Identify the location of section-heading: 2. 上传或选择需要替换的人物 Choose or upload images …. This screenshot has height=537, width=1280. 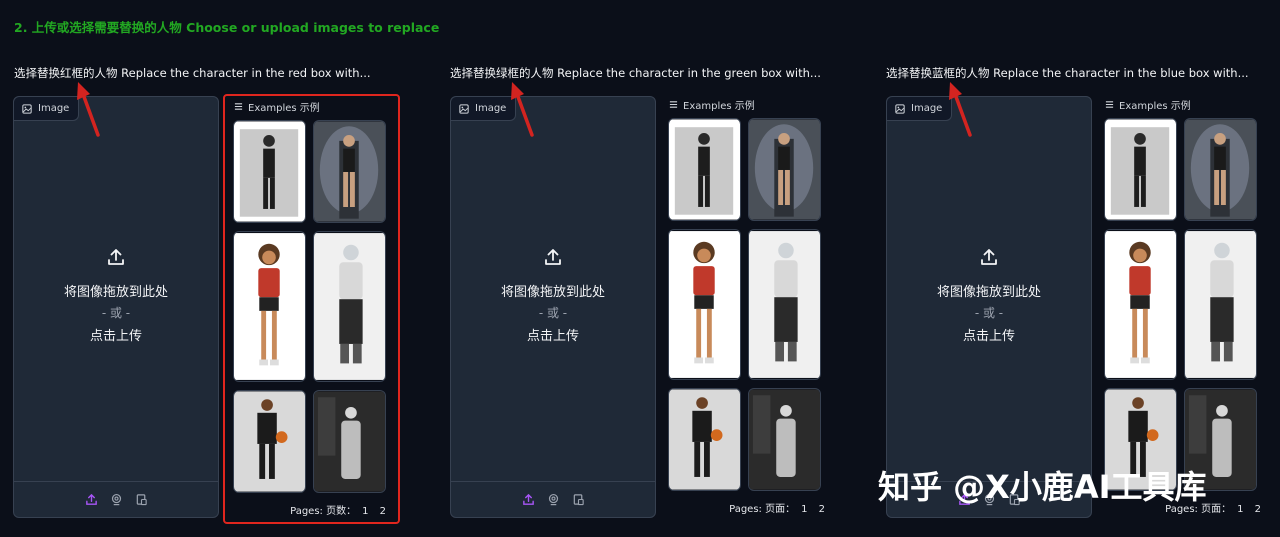
(227, 27).